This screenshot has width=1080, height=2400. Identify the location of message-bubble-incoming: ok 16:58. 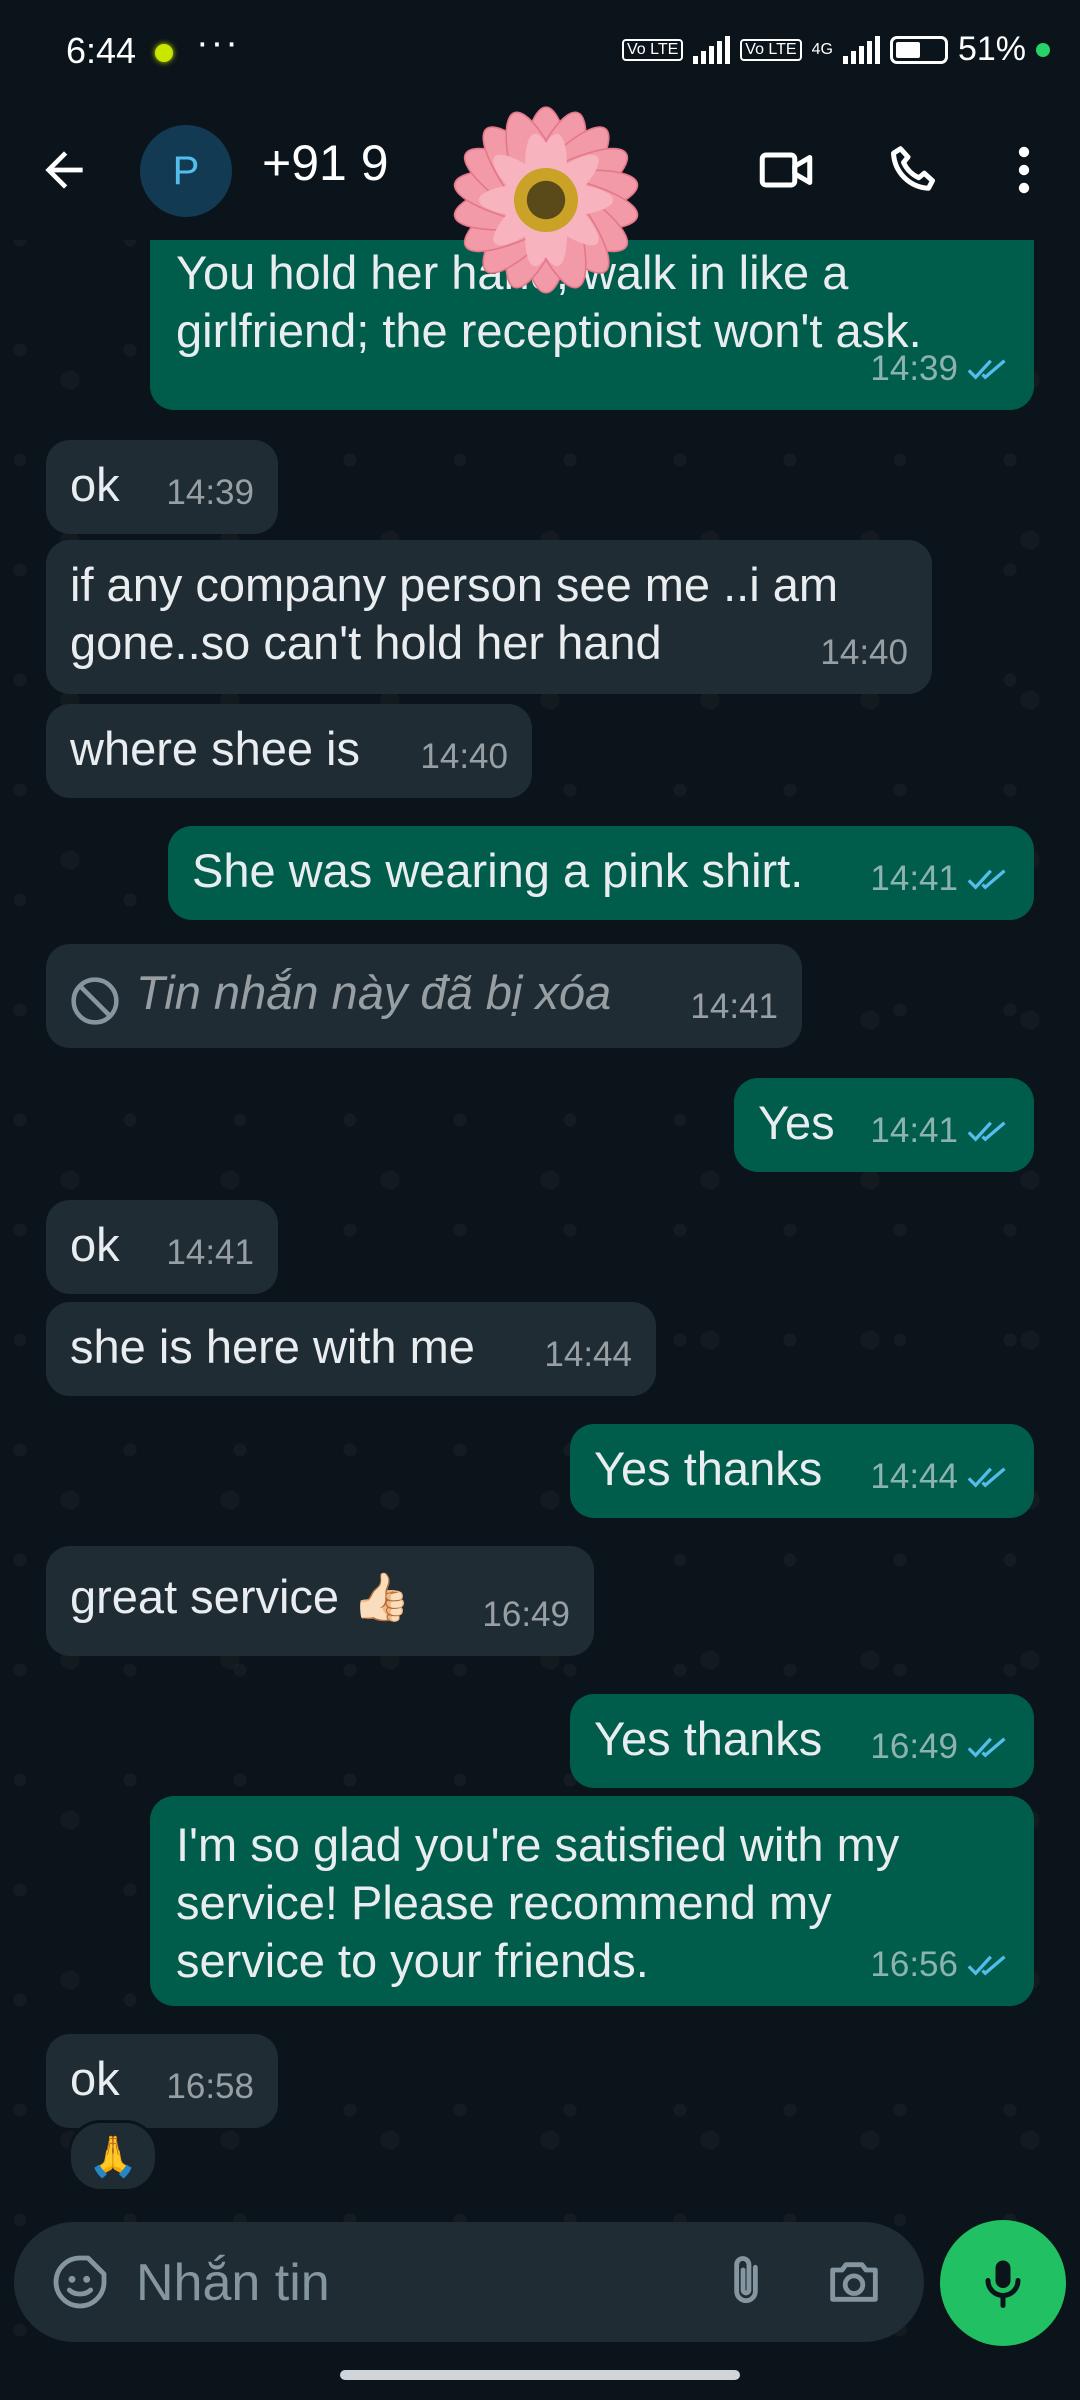
(162, 2081).